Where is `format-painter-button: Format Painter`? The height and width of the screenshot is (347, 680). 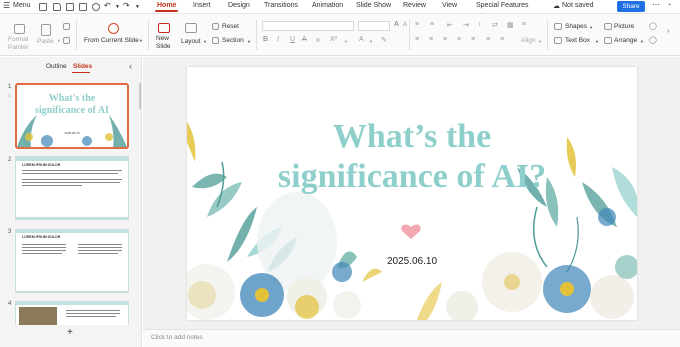
format-painter-button: Format Painter is located at coordinates (18, 44).